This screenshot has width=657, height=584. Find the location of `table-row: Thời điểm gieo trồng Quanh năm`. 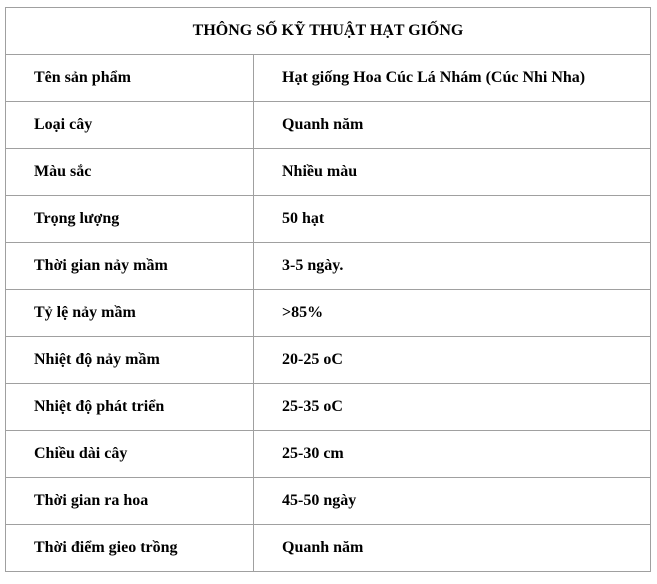

table-row: Thời điểm gieo trồng Quanh năm is located at coordinates (328, 548).